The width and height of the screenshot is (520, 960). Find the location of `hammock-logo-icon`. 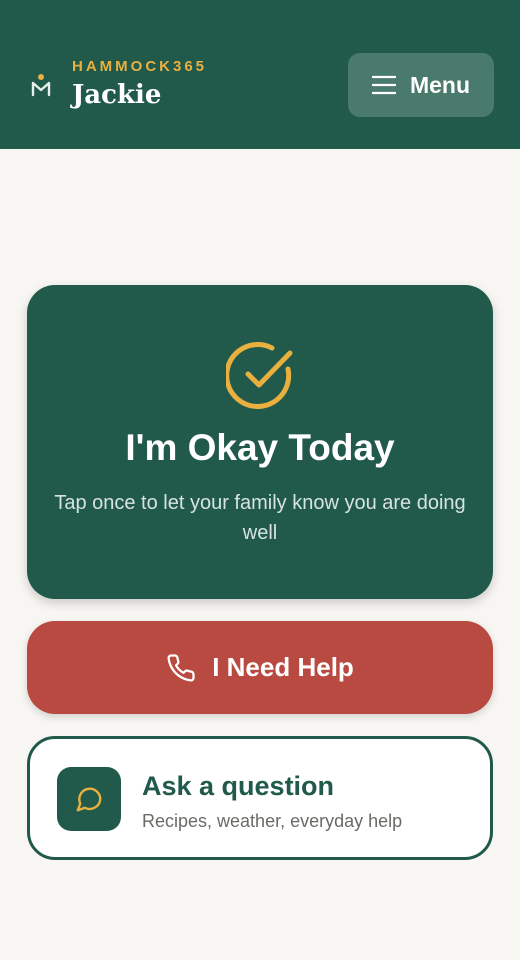

hammock-logo-icon is located at coordinates (41, 85).